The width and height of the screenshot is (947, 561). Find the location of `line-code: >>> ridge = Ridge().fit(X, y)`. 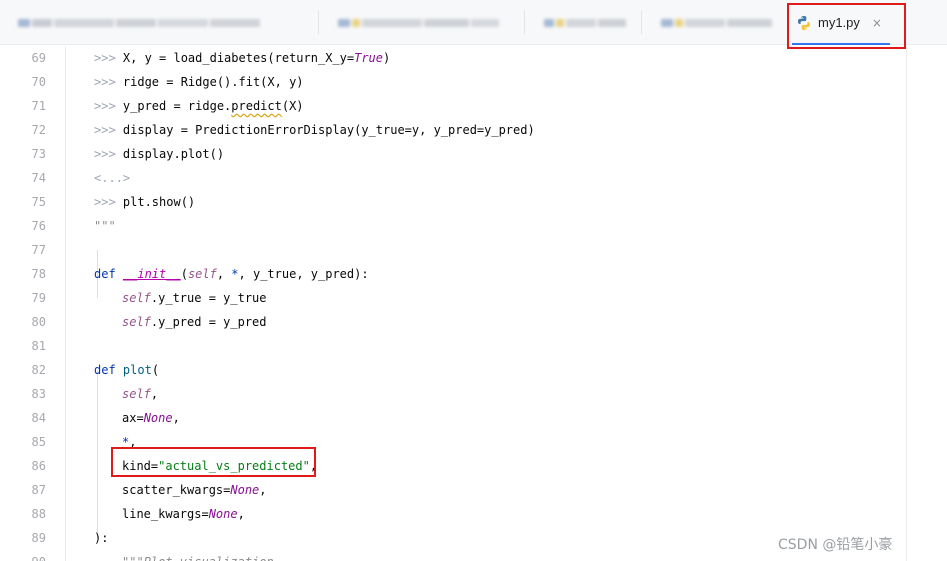

line-code: >>> ridge = Ridge().fit(X, y) is located at coordinates (199, 82).